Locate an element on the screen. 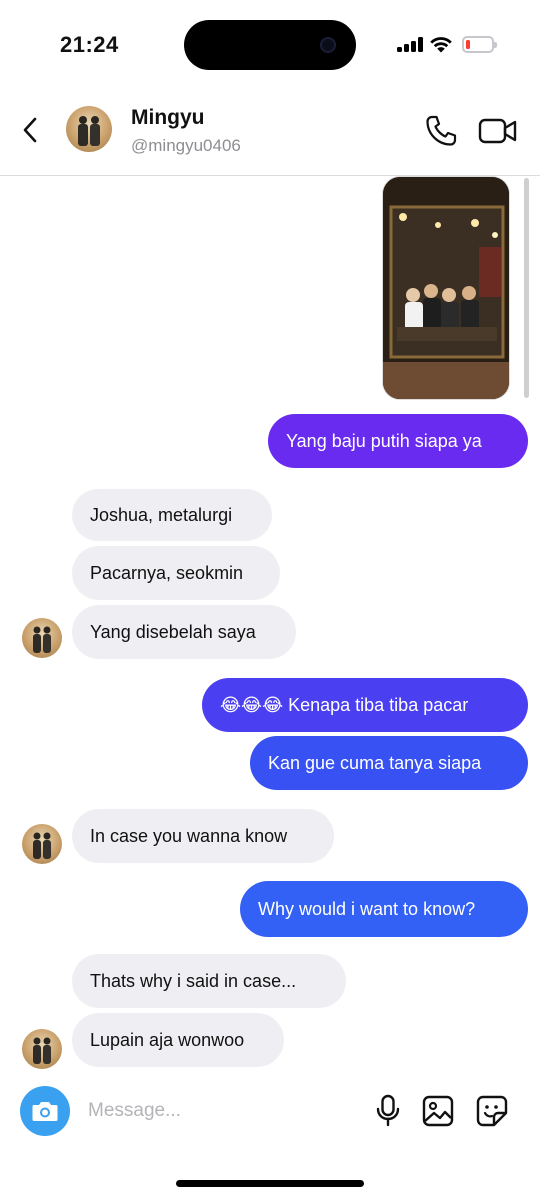  message-bubble-outgoing: Yang baju putih siapa ya is located at coordinates (398, 441).